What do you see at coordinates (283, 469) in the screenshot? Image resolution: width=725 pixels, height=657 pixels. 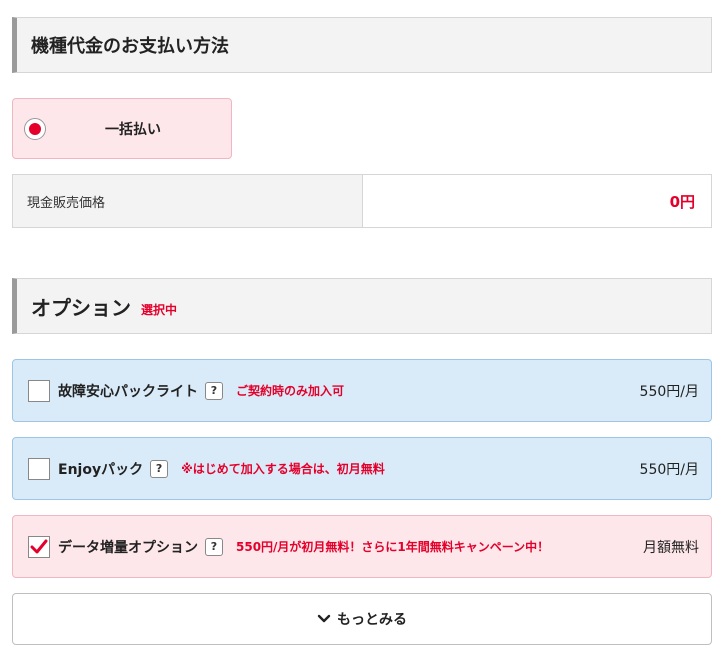 I see `option-note: ※はじめて加入する場合は、初月無料` at bounding box center [283, 469].